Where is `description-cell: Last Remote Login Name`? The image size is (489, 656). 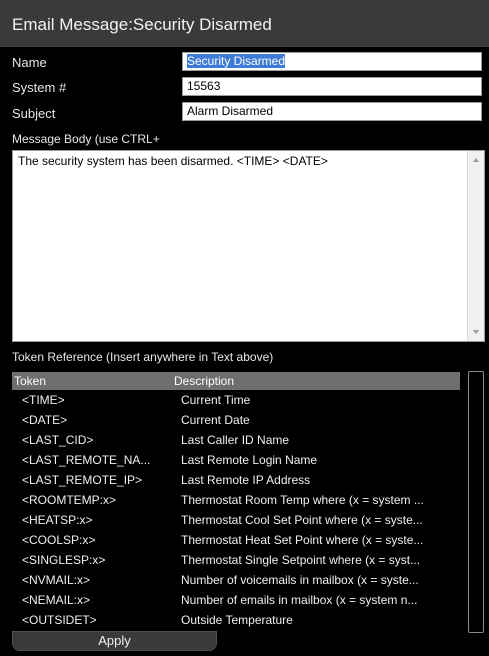
description-cell: Last Remote Login Name is located at coordinates (249, 460).